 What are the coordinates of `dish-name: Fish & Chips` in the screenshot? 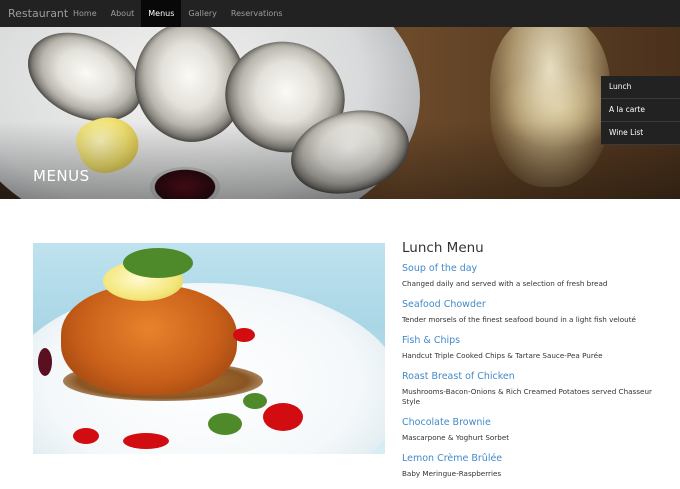 It's located at (431, 340).